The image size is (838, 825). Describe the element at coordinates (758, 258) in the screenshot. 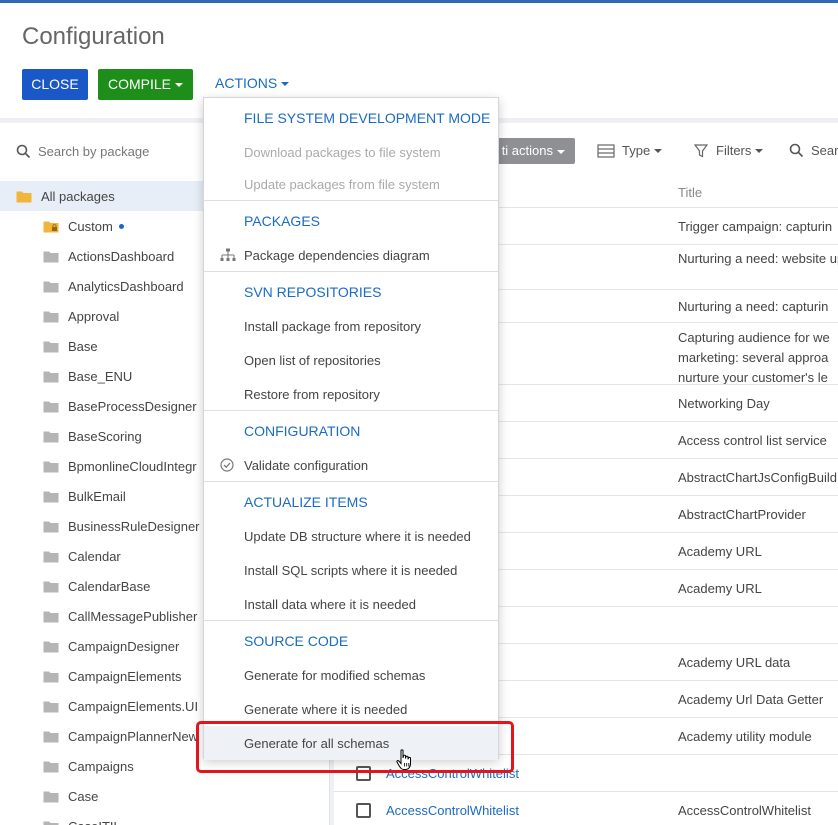

I see `cell-title: Nurturing a need: website up` at that location.